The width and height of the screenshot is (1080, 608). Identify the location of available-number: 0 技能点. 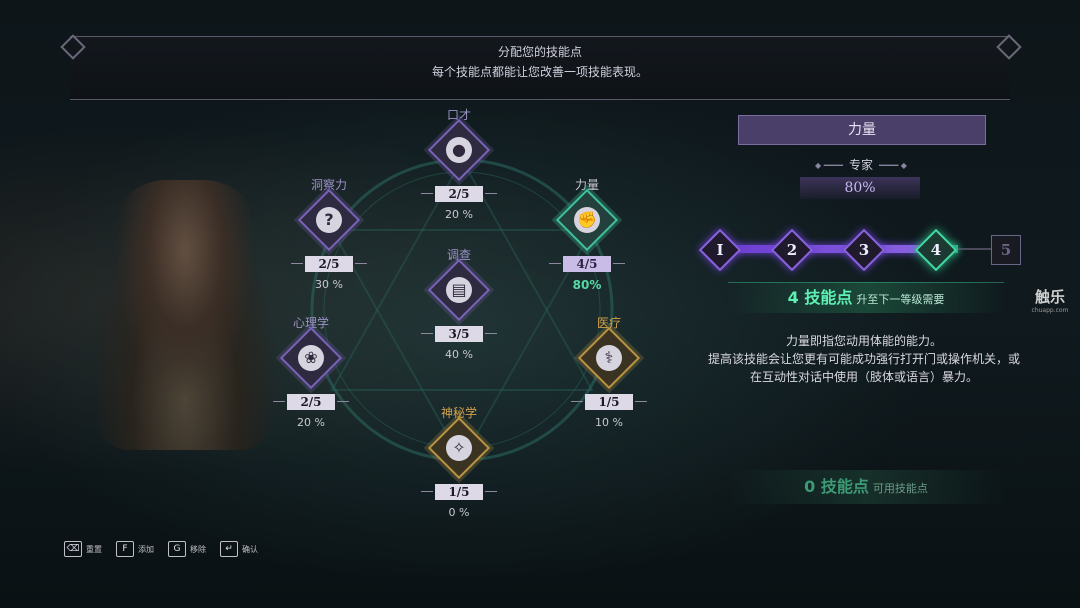
(836, 486).